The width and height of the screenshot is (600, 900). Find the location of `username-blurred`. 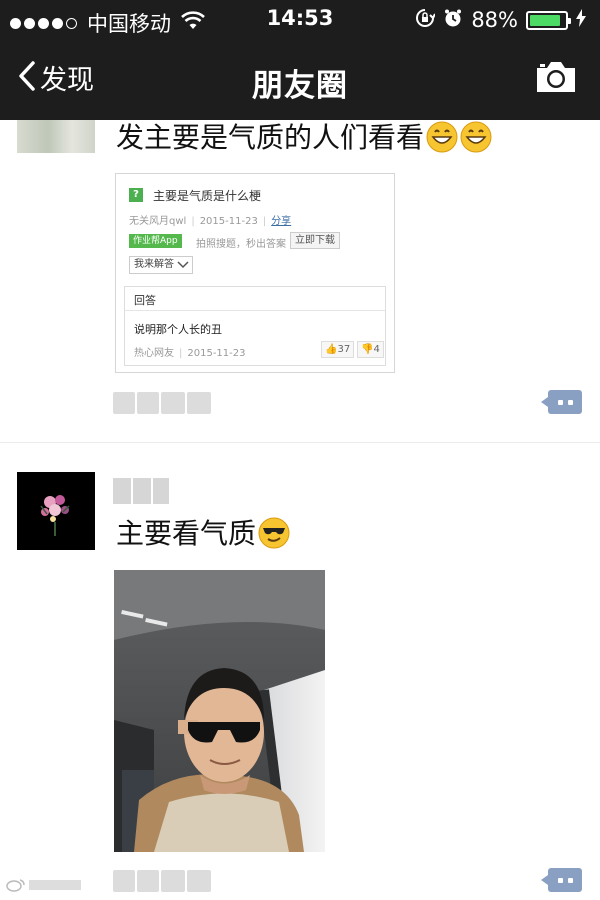

username-blurred is located at coordinates (141, 491).